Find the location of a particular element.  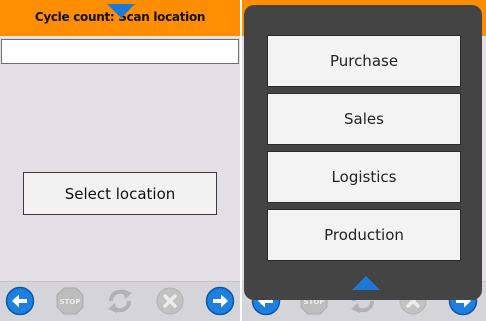

triangle-up-icon is located at coordinates (366, 283).